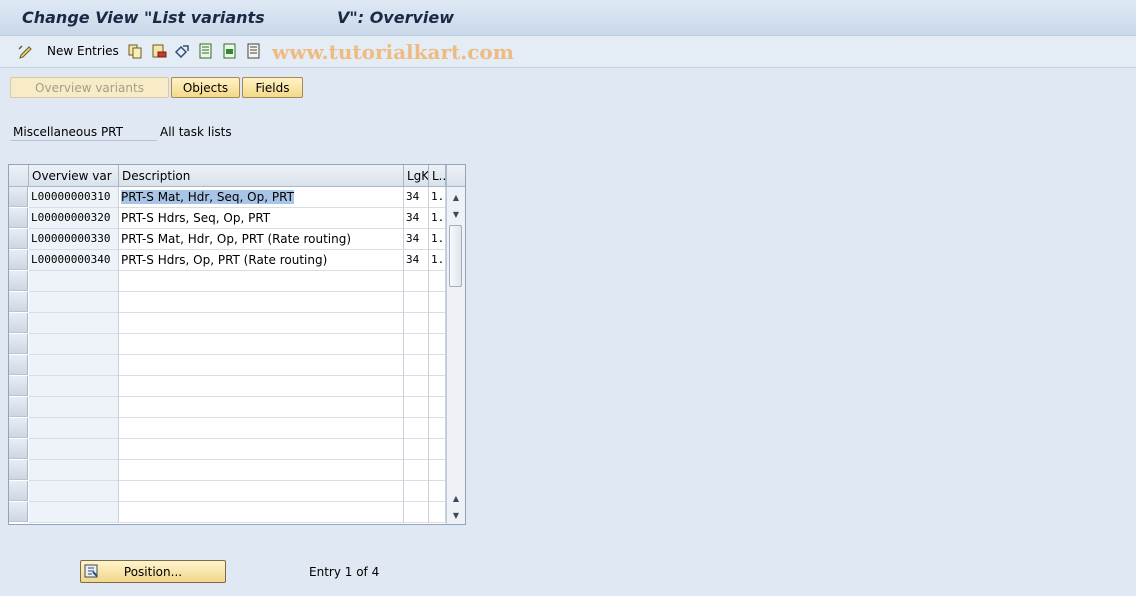  Describe the element at coordinates (89, 87) in the screenshot. I see `tab-overview-variants: Overview variants` at that location.